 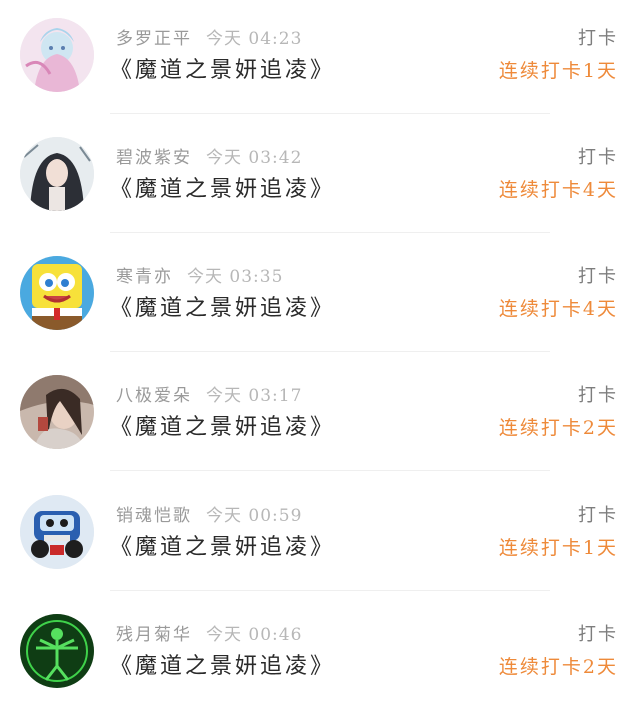 What do you see at coordinates (254, 396) in the screenshot?
I see `checkin-time: 今天 03:17` at bounding box center [254, 396].